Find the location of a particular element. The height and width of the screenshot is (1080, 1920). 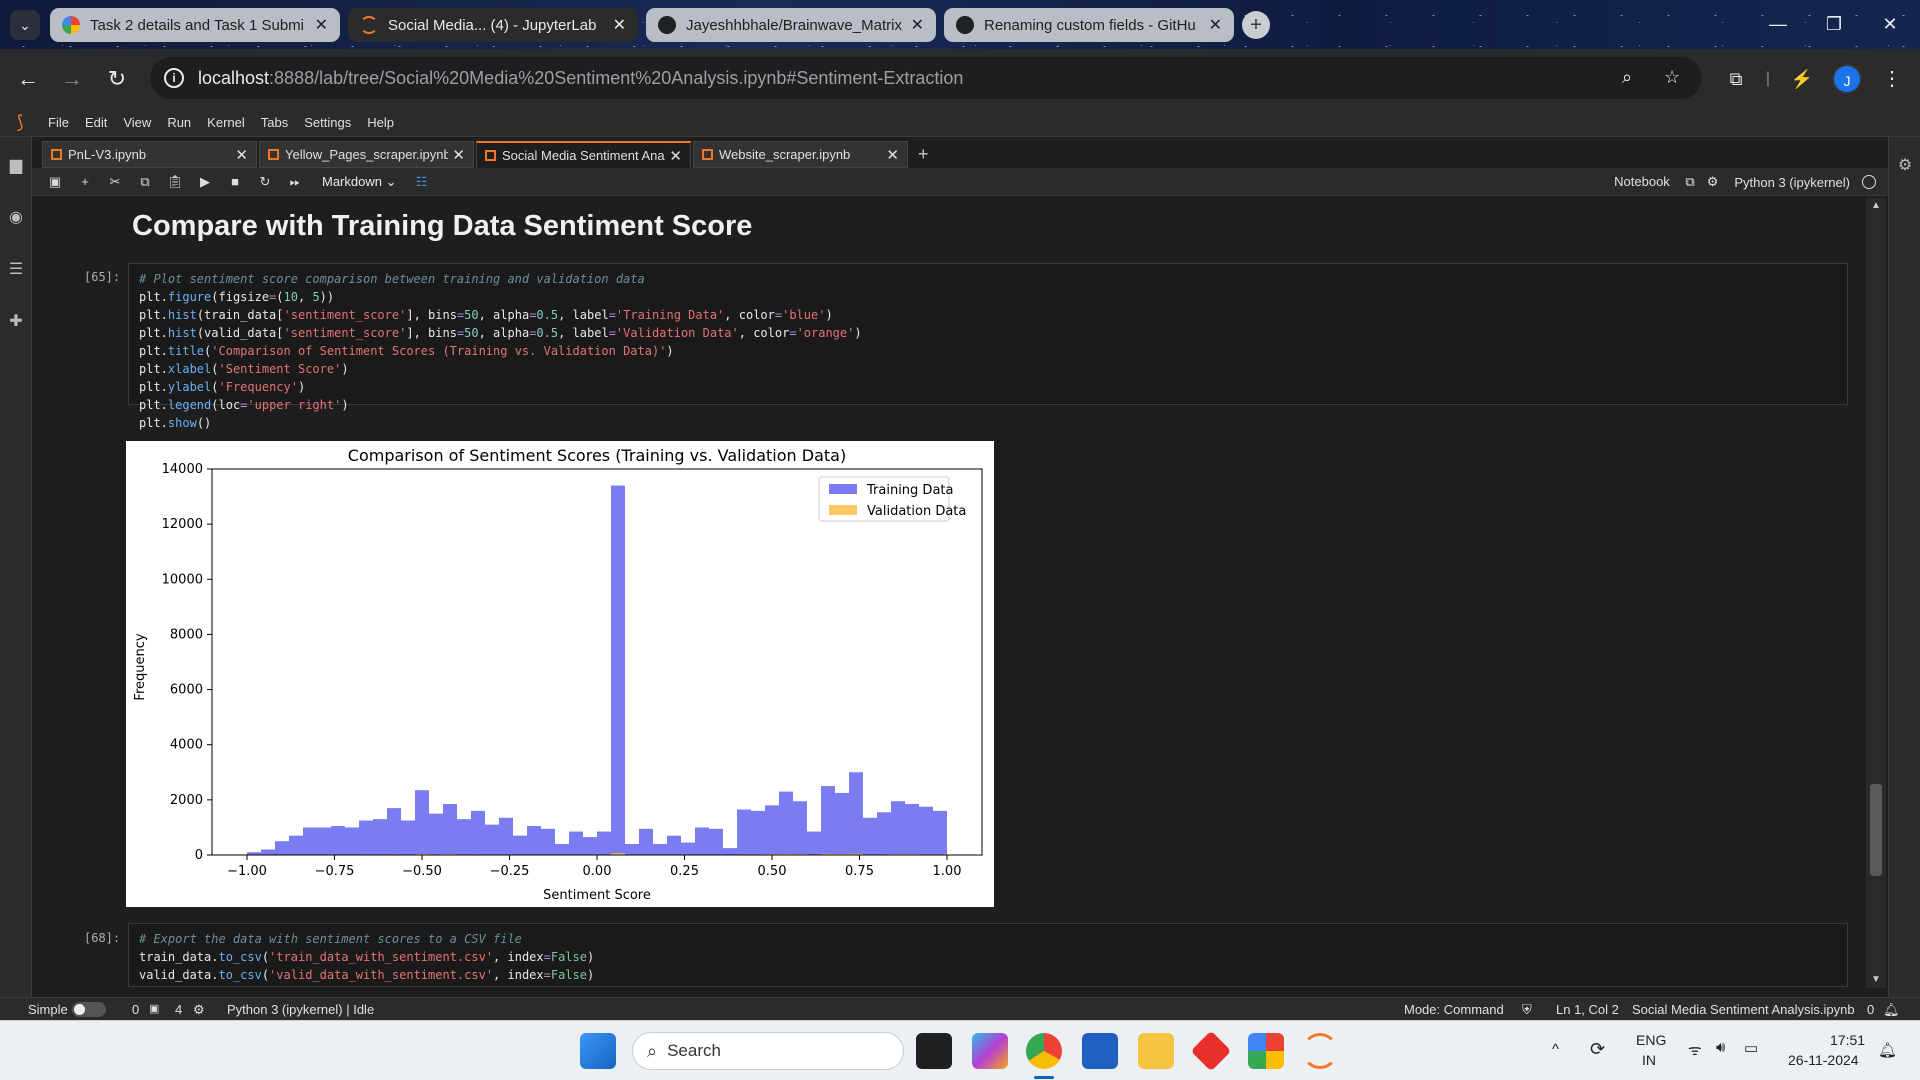

folder-icon: ▆ is located at coordinates (16, 165).